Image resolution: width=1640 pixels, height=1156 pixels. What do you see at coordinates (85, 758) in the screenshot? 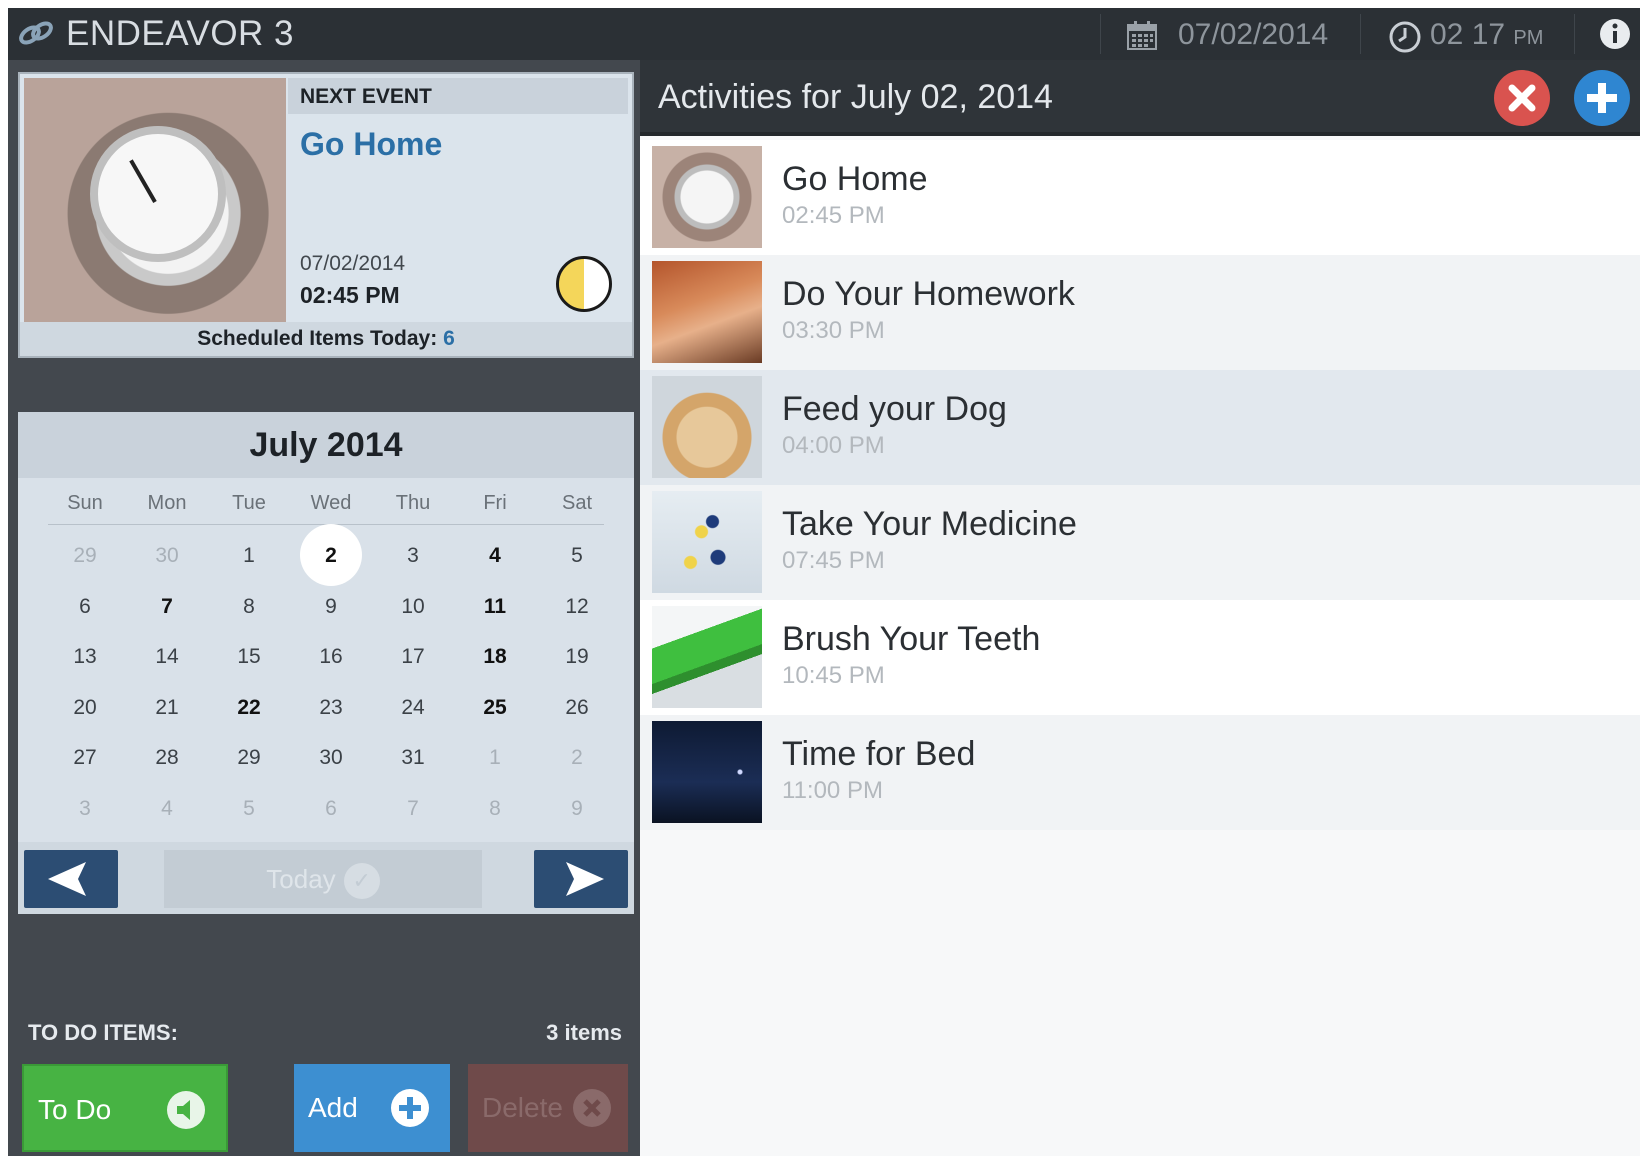
I see `calendar-day: 27` at bounding box center [85, 758].